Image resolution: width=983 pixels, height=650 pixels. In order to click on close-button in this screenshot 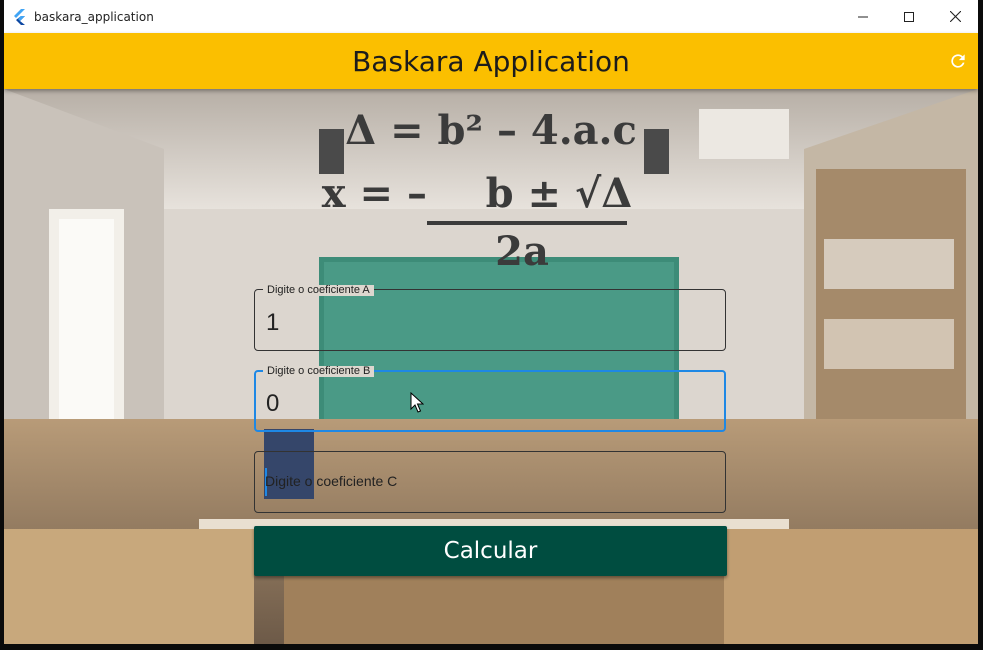, I will do `click(955, 16)`.